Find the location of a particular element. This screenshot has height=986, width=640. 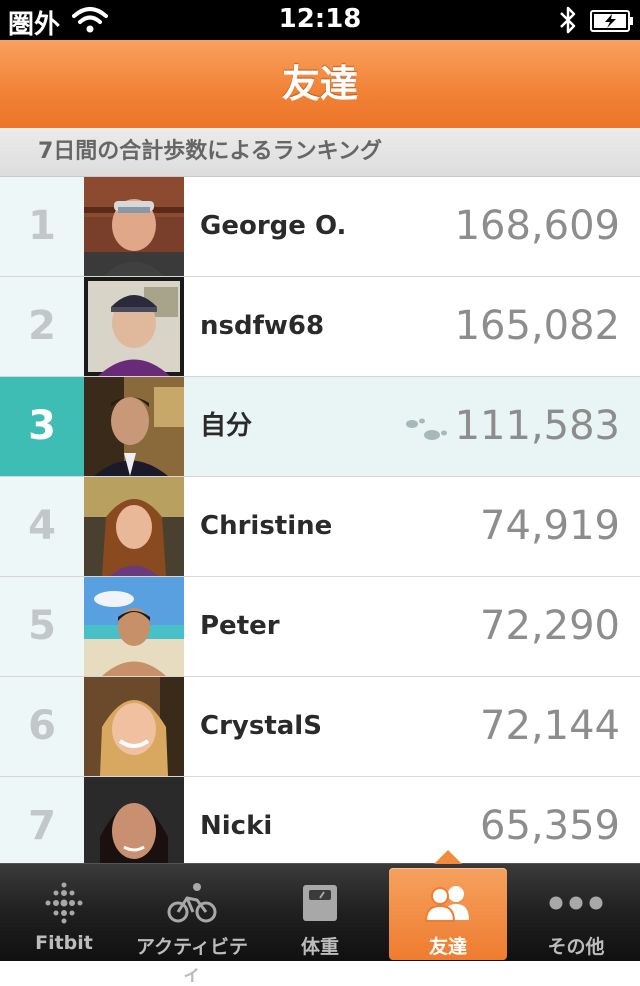

tab-fitbit: Fitbit is located at coordinates (64, 912).